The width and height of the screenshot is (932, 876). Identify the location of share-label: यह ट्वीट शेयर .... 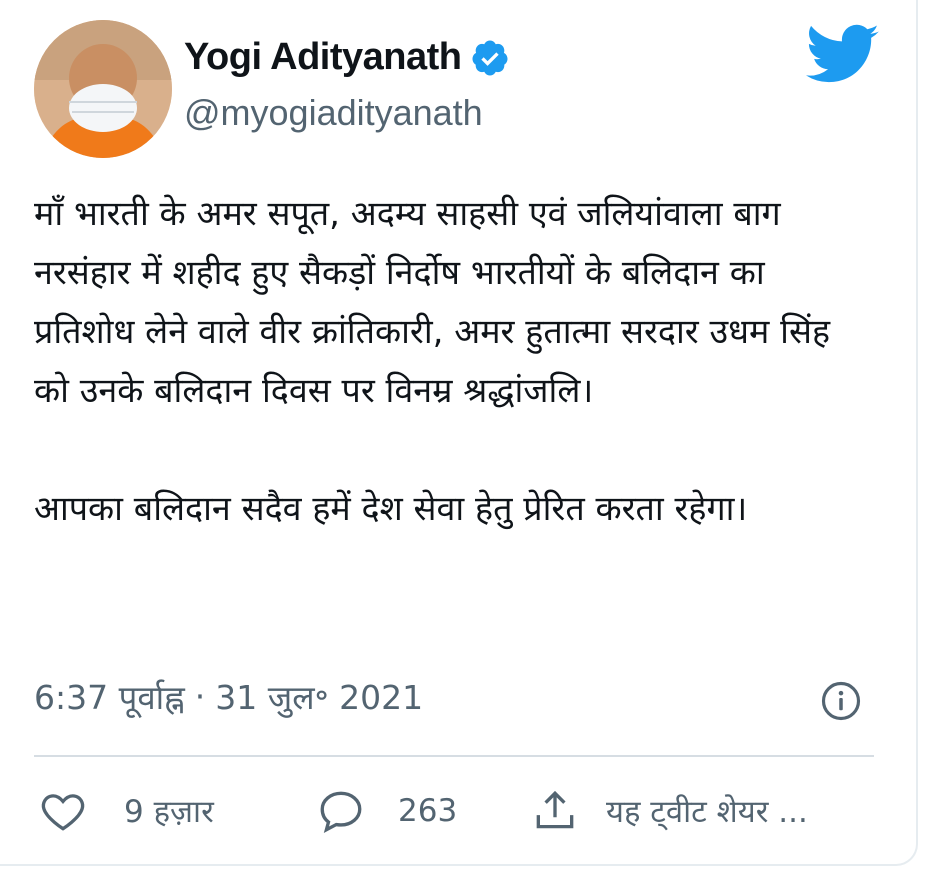
(707, 812).